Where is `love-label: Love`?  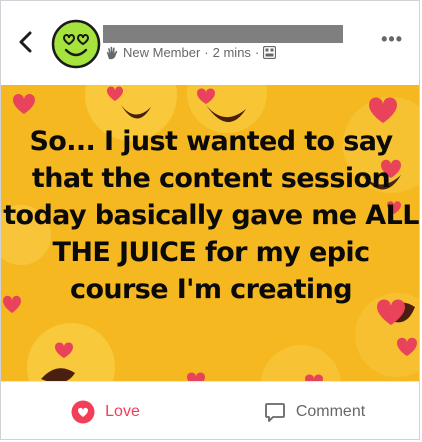 love-label: Love is located at coordinates (122, 411).